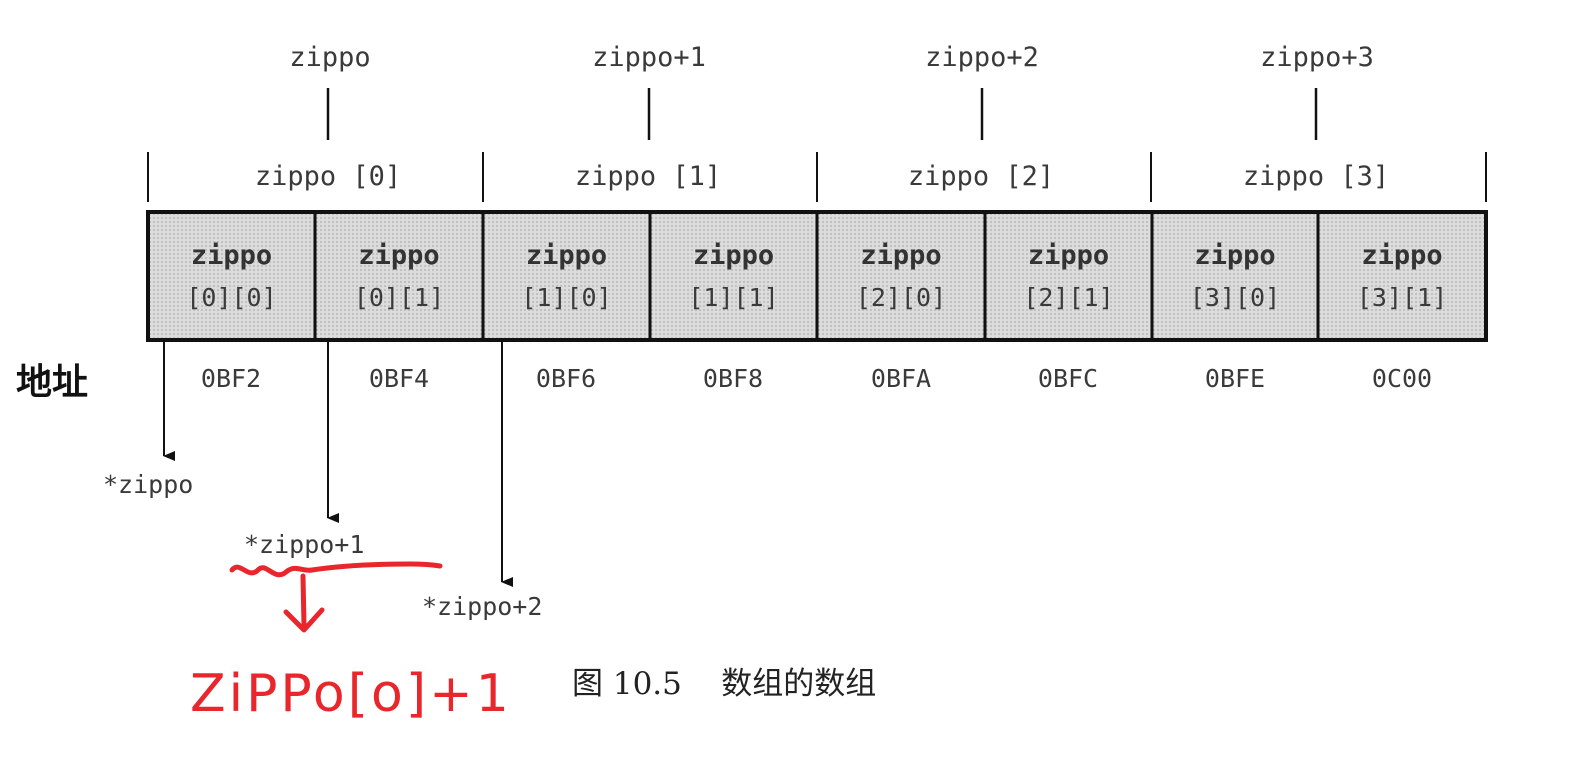  What do you see at coordinates (303, 601) in the screenshot?
I see `handwritten-arrow-shaft` at bounding box center [303, 601].